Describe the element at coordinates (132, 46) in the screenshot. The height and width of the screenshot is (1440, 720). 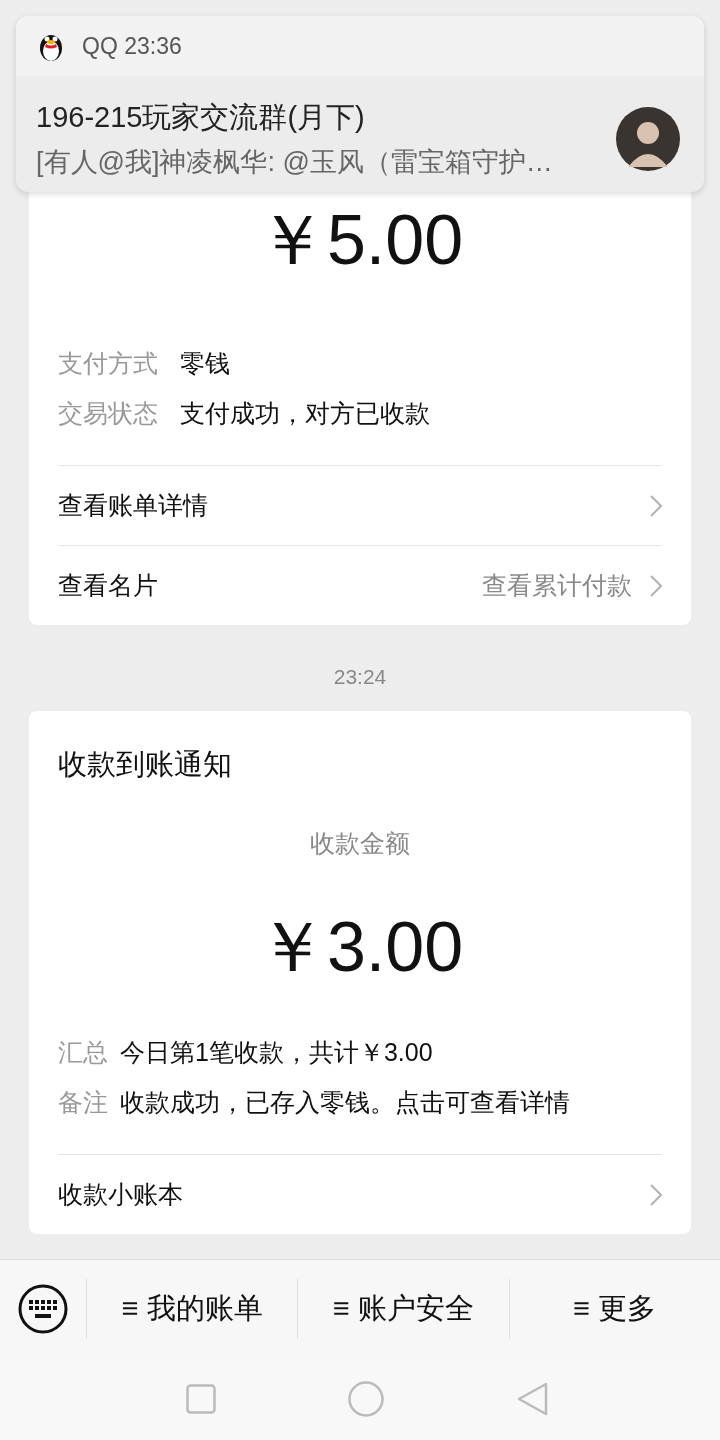
I see `app-name: QQ 23:36` at that location.